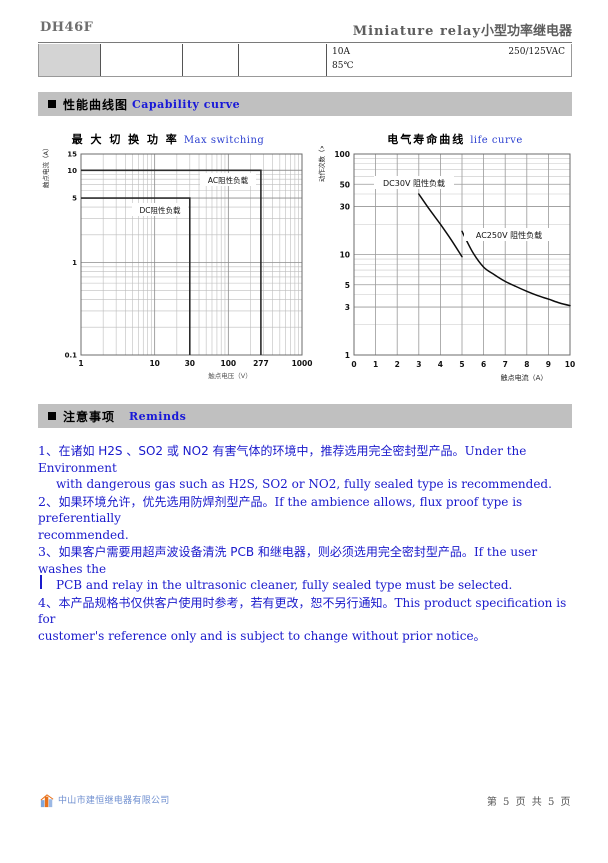 The image size is (608, 863). I want to click on rating-current: 10A, so click(341, 52).